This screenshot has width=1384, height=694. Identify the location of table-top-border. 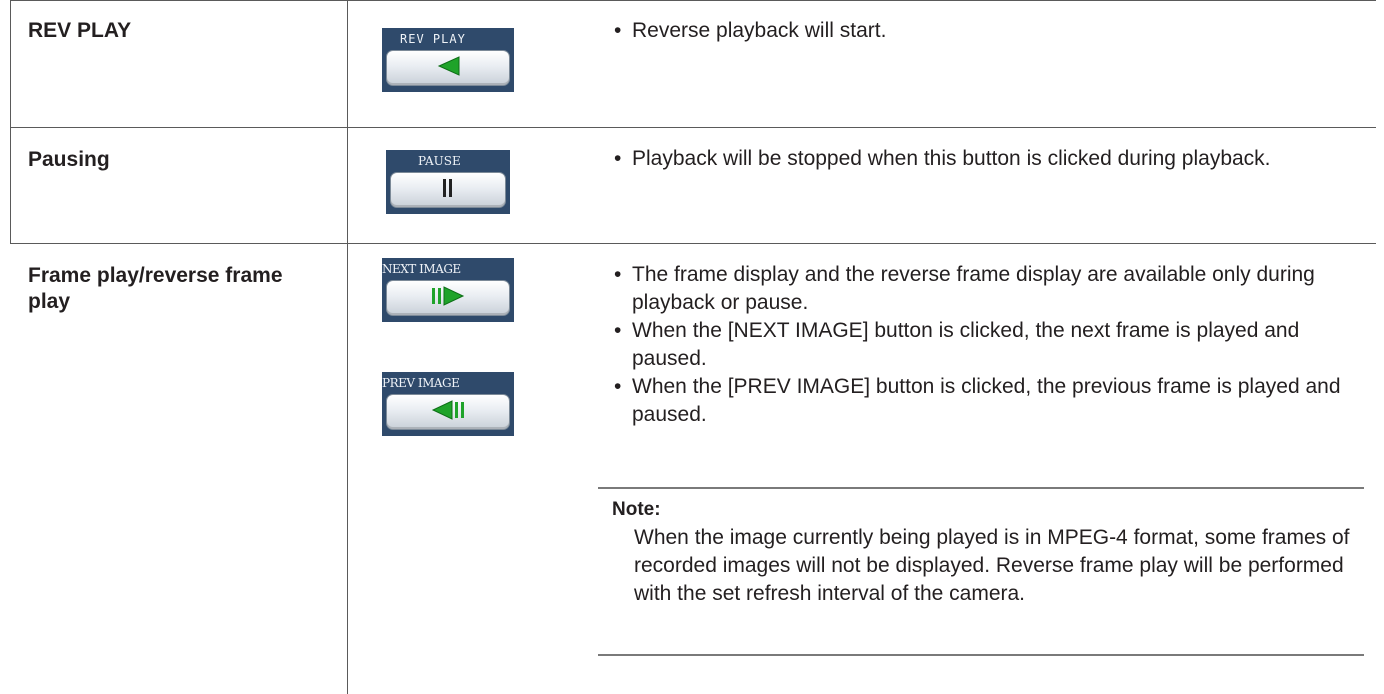
(693, 0).